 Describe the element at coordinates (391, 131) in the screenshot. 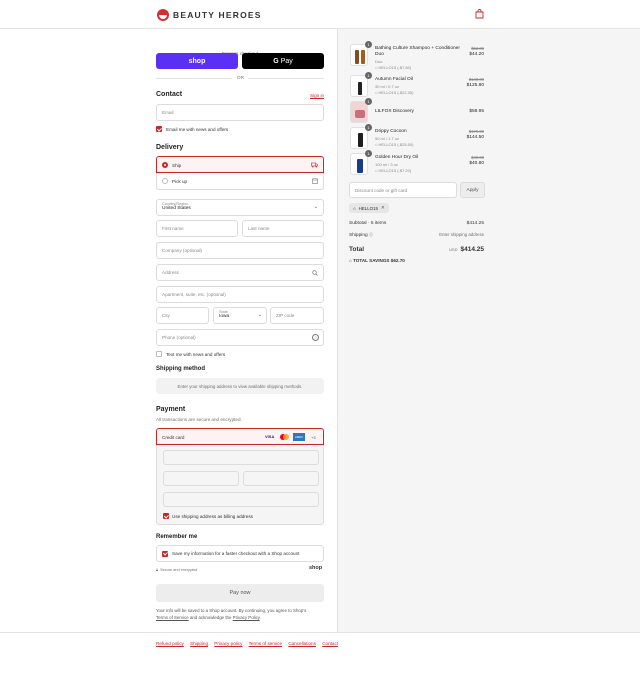

I see `product-name: Drippy Cocoon` at that location.